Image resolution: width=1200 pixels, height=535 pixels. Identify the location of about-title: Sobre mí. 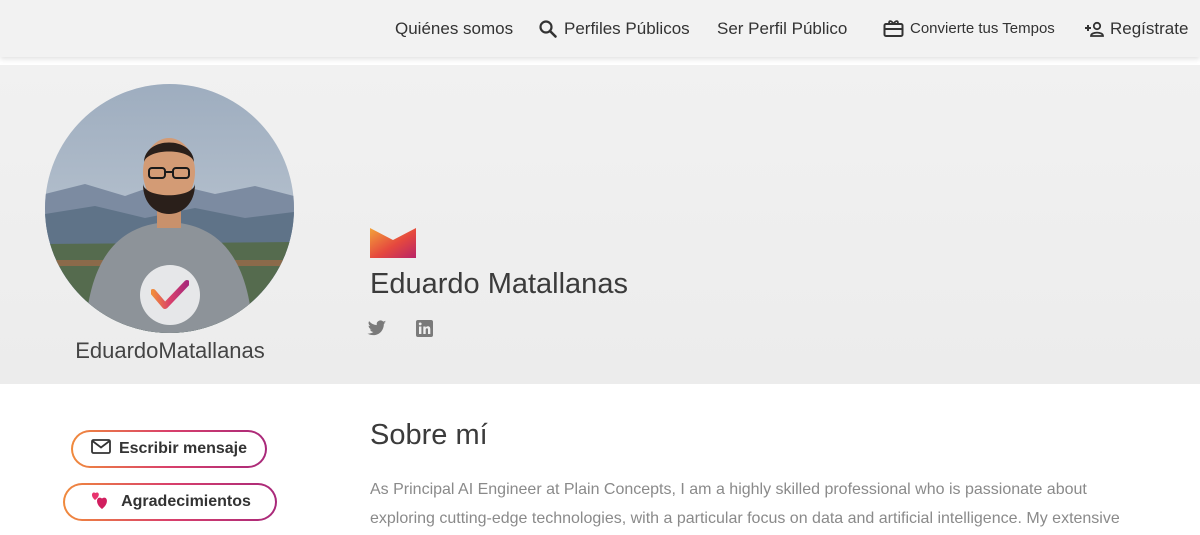
(429, 435).